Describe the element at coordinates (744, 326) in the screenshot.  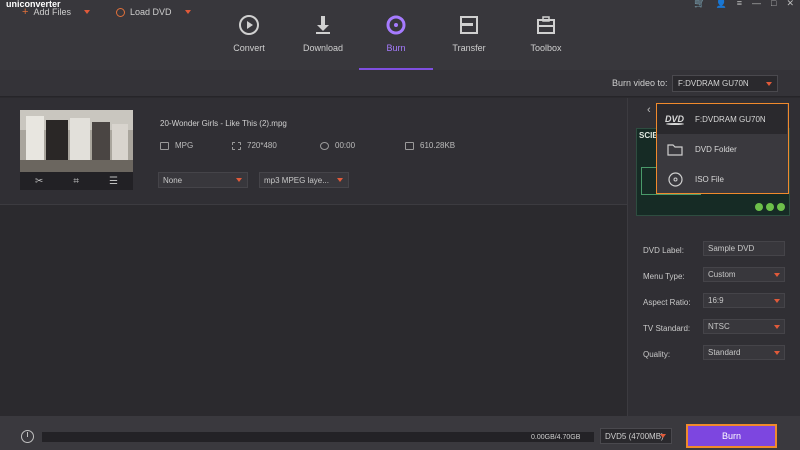
I see `tv-standard-select: NTSC` at that location.